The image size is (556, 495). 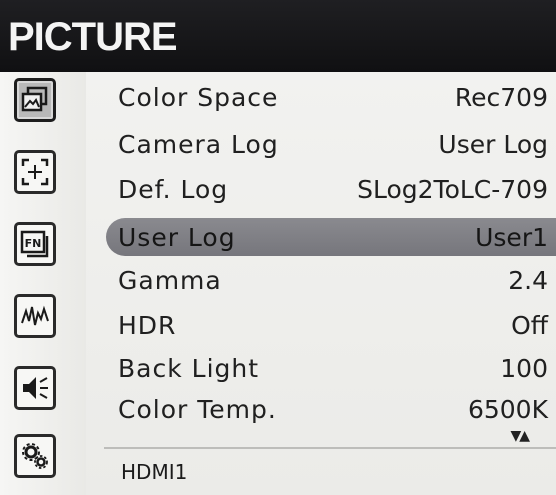 I want to click on menu-item-label: Camera Log, so click(x=198, y=144).